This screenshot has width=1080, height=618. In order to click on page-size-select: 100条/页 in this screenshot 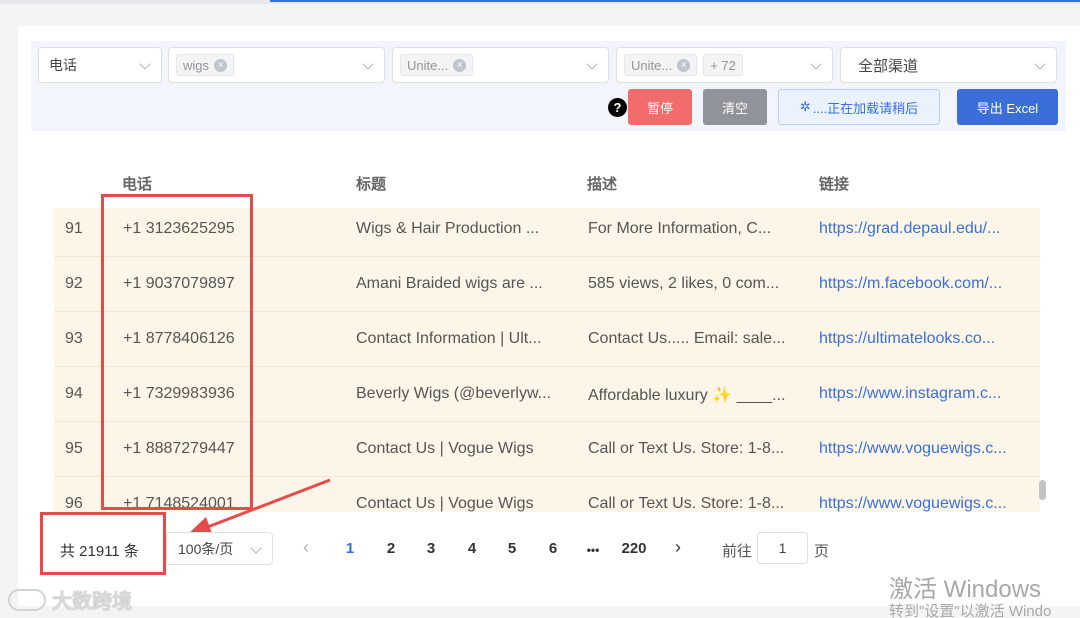, I will do `click(219, 548)`.